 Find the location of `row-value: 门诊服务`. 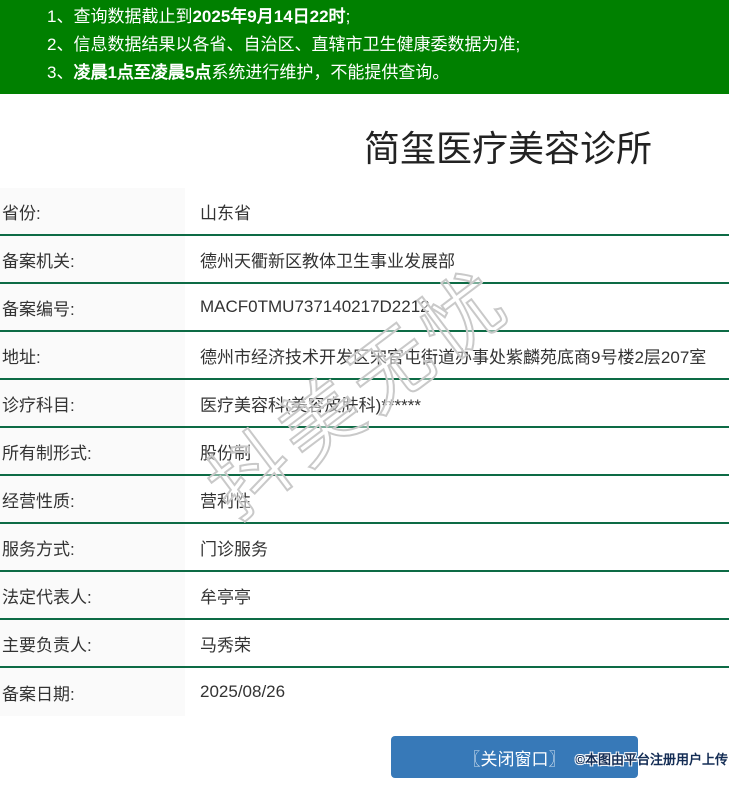

row-value: 门诊服务 is located at coordinates (234, 549).